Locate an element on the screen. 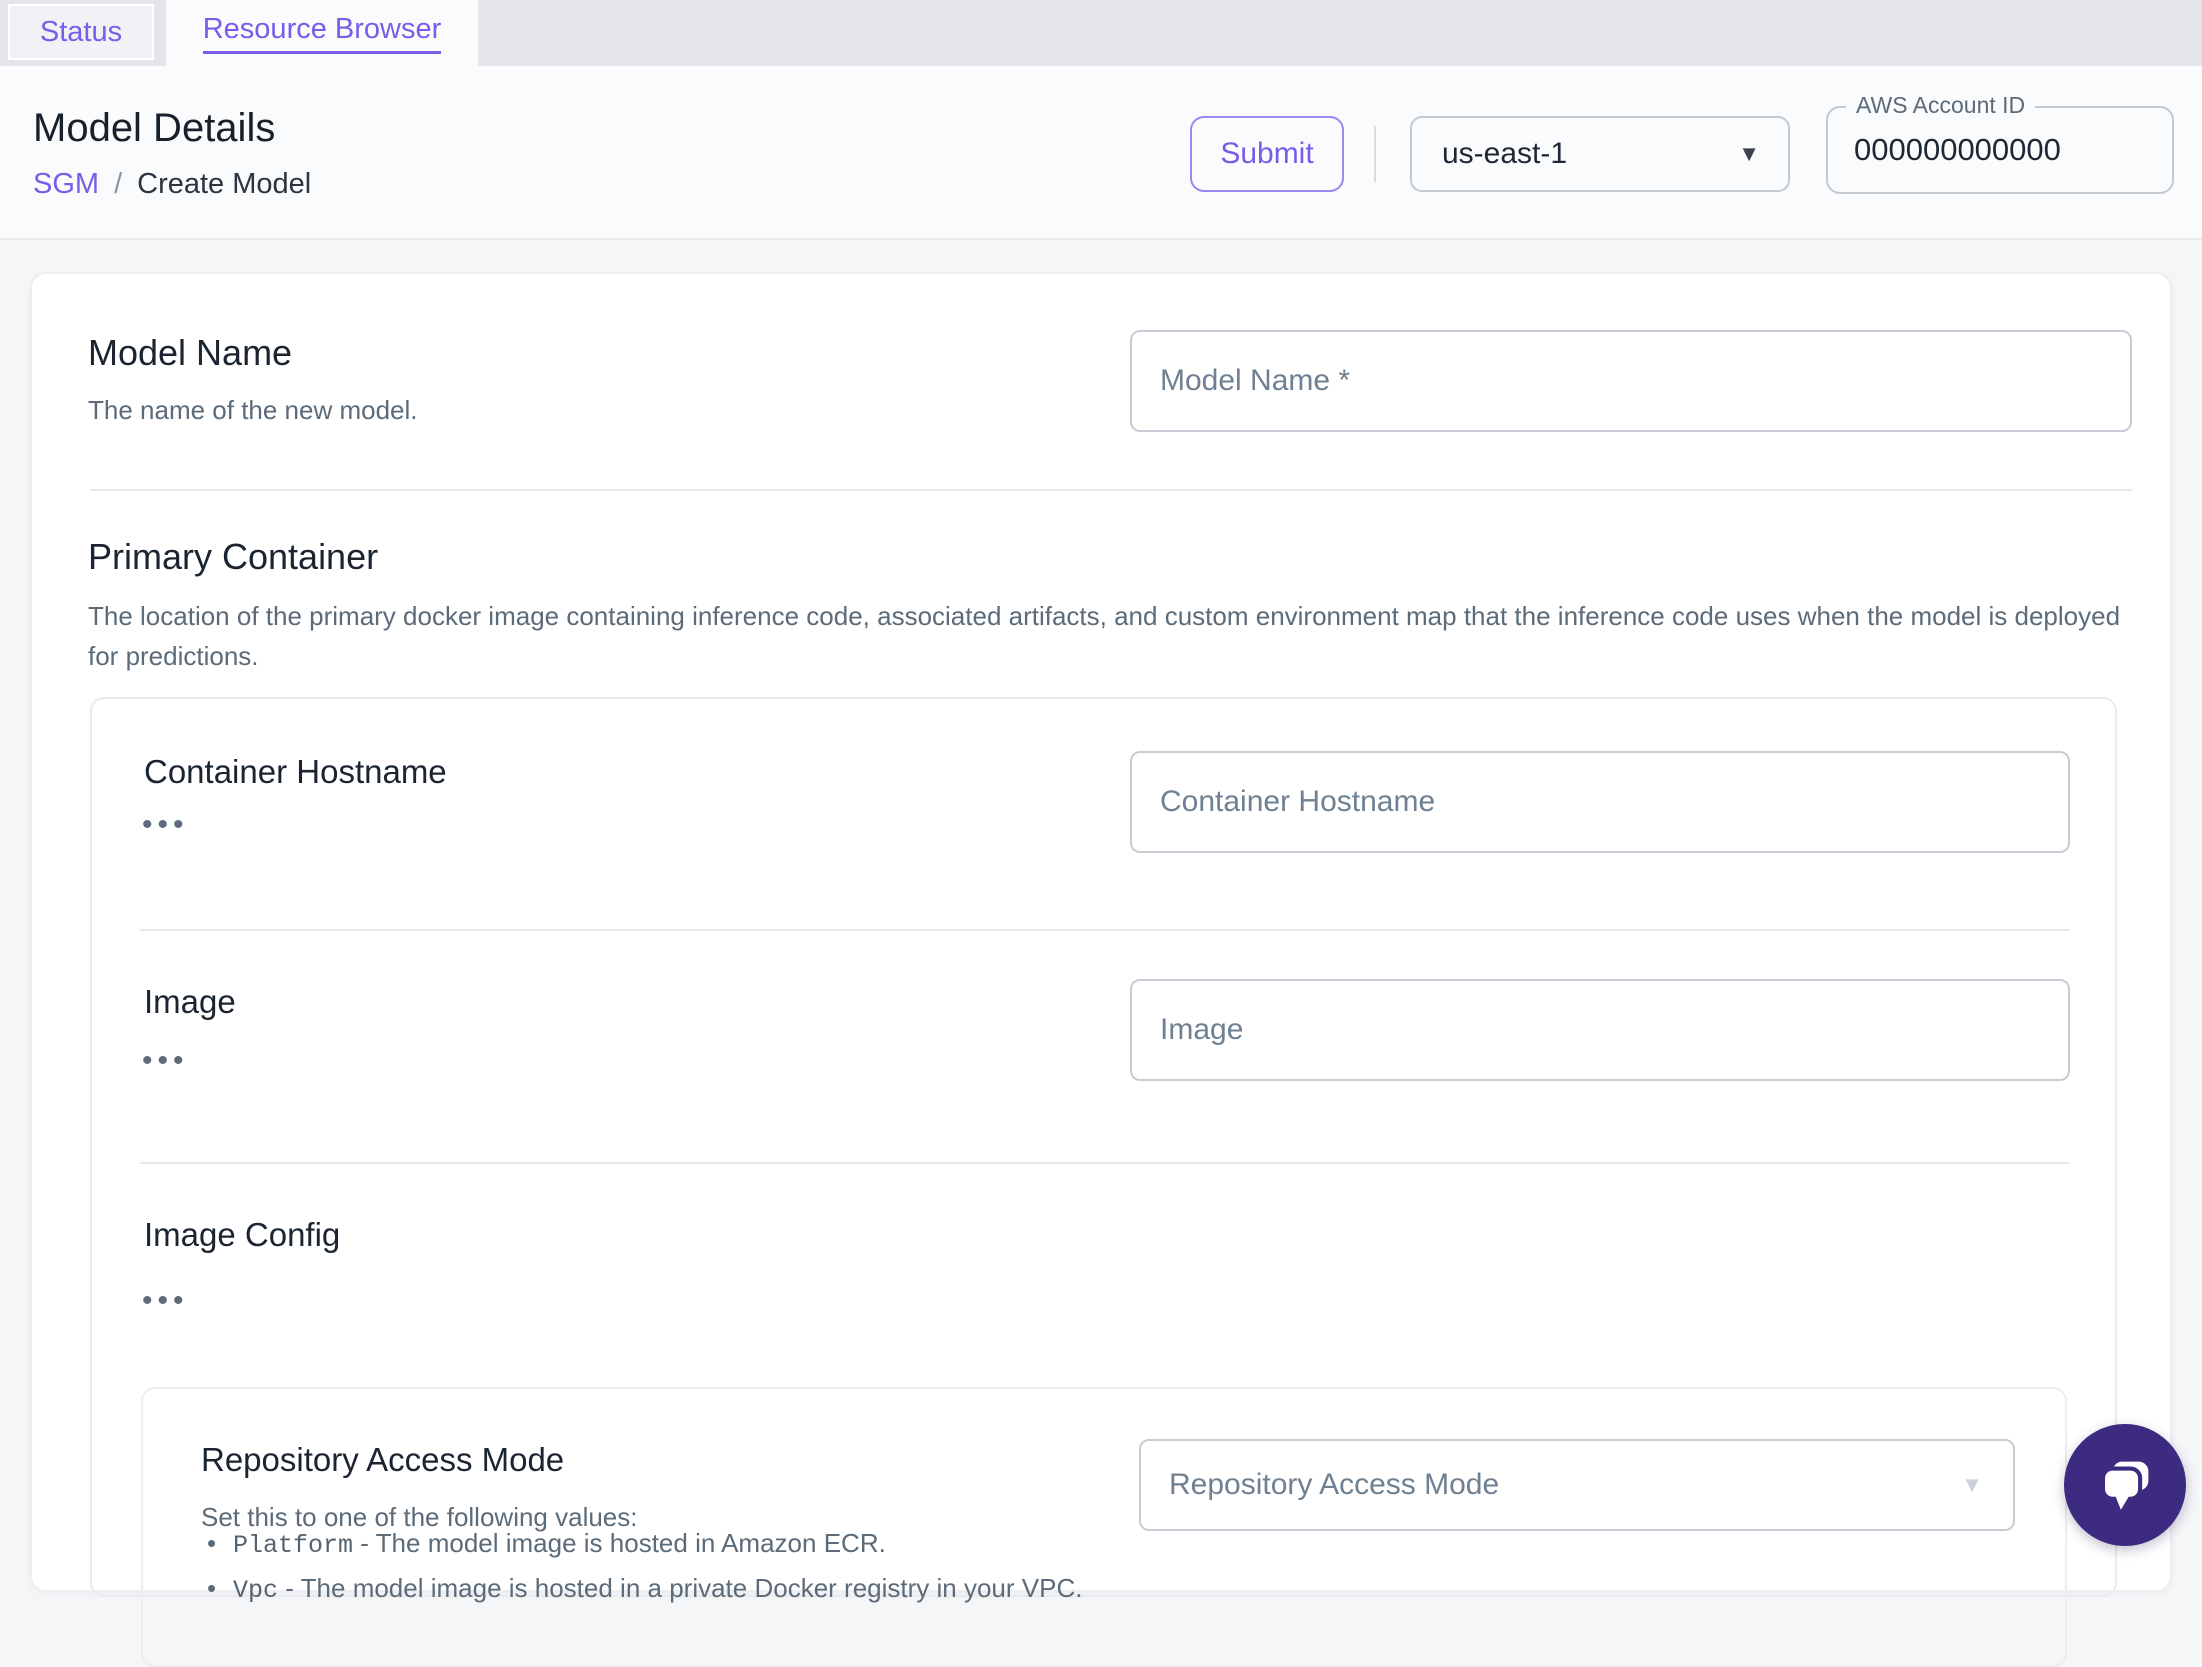 The width and height of the screenshot is (2202, 1667). image-config-more-button: ••• is located at coordinates (165, 1301).